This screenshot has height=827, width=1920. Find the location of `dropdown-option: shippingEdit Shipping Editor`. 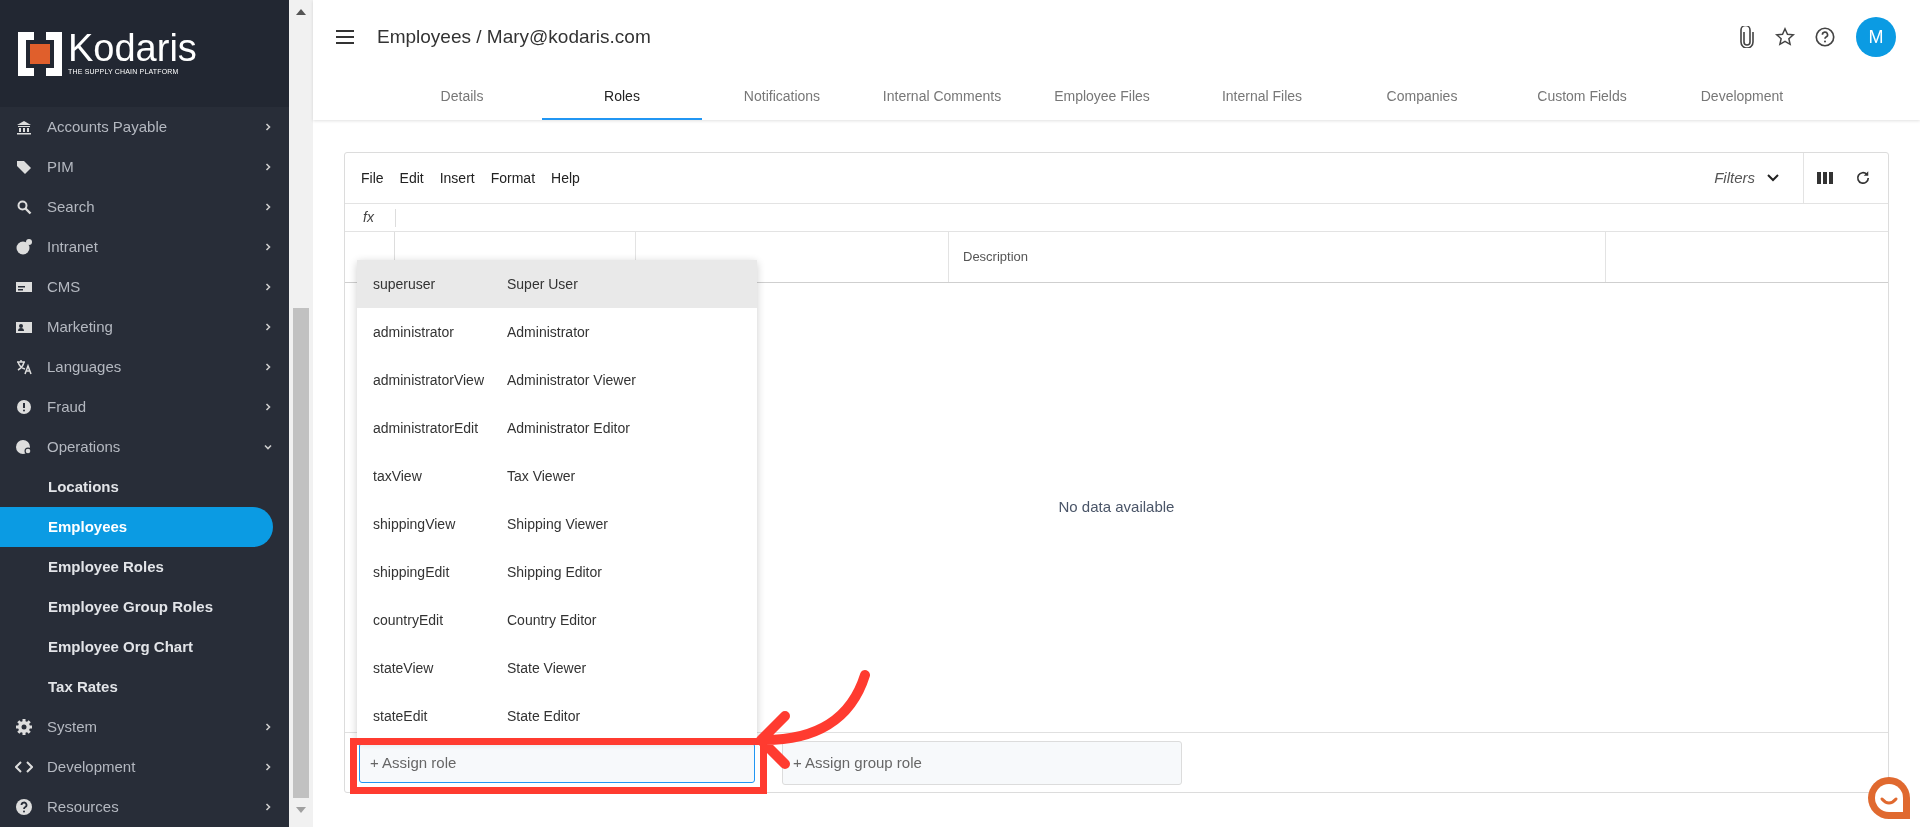

dropdown-option: shippingEdit Shipping Editor is located at coordinates (557, 572).